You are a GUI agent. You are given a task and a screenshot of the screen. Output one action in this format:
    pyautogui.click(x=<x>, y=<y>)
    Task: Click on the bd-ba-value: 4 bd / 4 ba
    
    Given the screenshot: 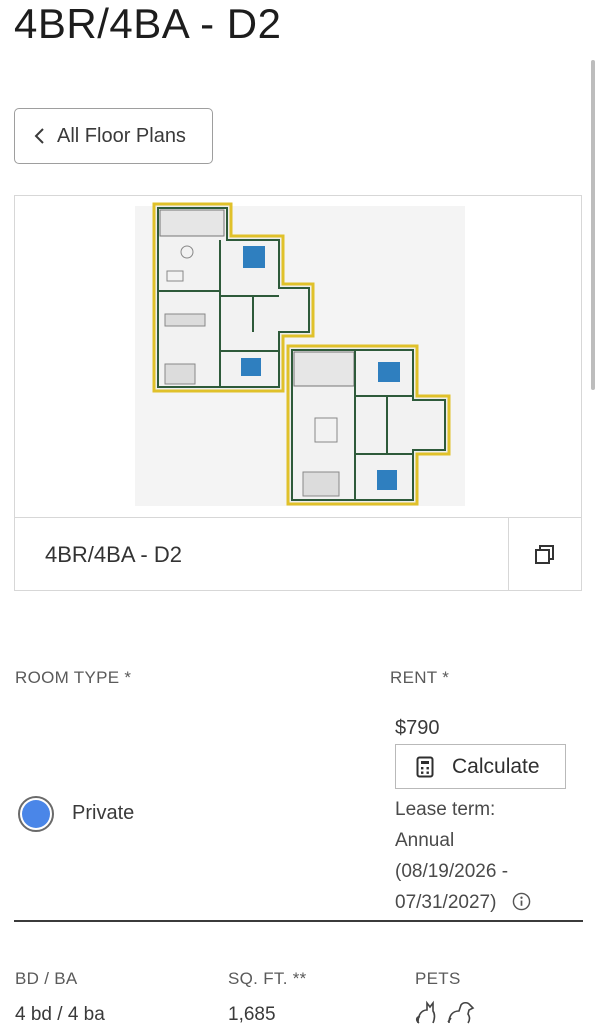 What is the action you would take?
    pyautogui.click(x=60, y=1014)
    